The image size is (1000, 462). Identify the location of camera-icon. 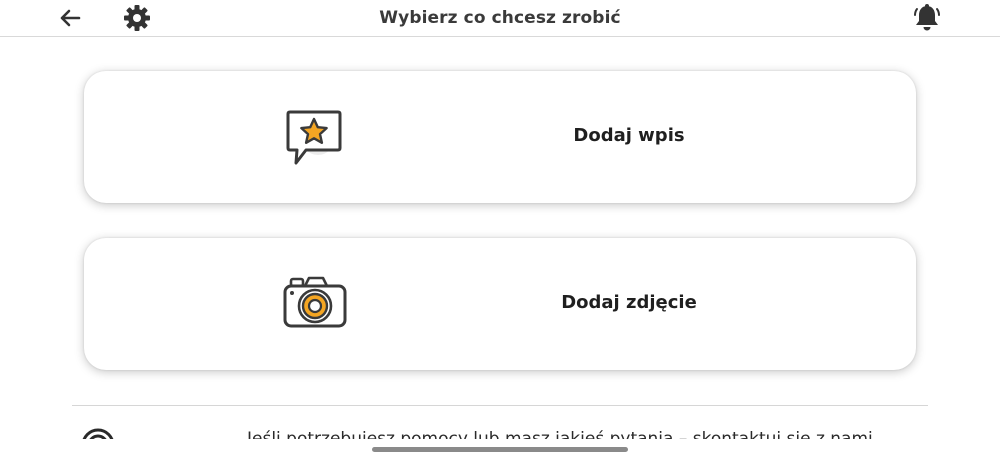
(315, 302).